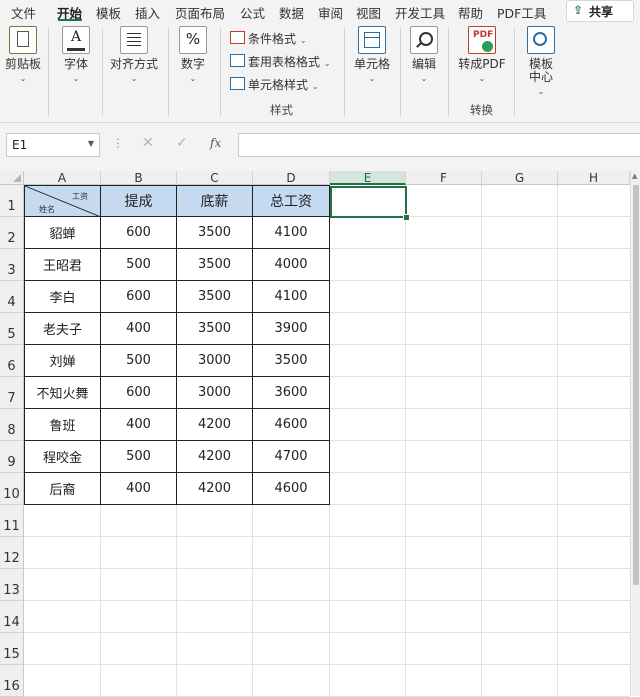 The height and width of the screenshot is (697, 640). What do you see at coordinates (118, 143) in the screenshot?
I see `more-icon: ⋮` at bounding box center [118, 143].